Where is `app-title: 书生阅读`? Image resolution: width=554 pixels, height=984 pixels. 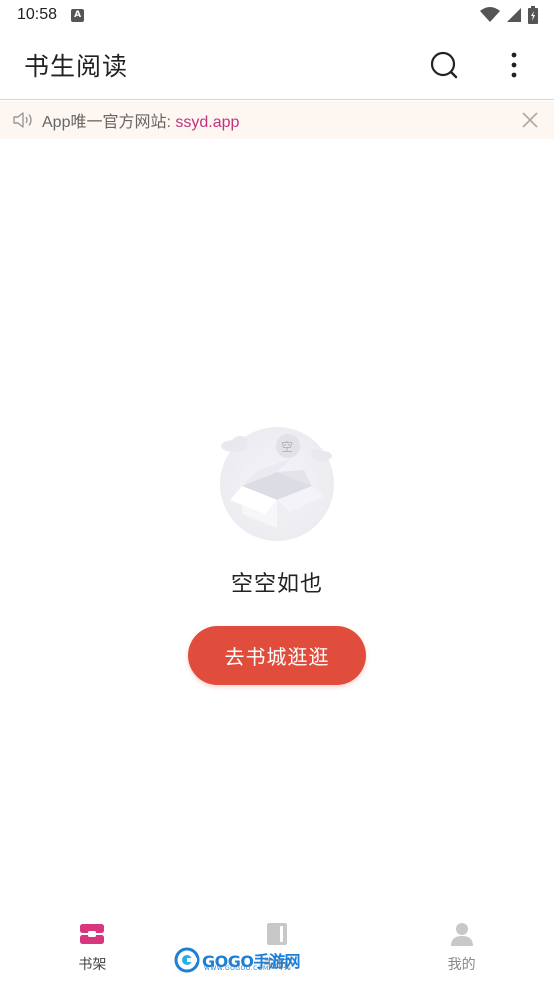
app-title: 书生阅读 is located at coordinates (76, 66).